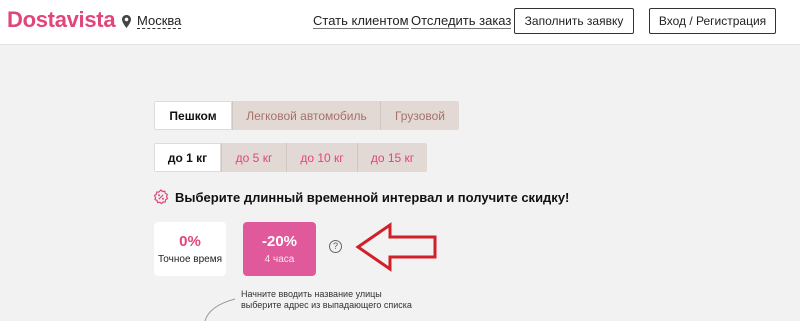 The image size is (800, 321). What do you see at coordinates (279, 241) in the screenshot?
I see `interval-discount: -20%` at bounding box center [279, 241].